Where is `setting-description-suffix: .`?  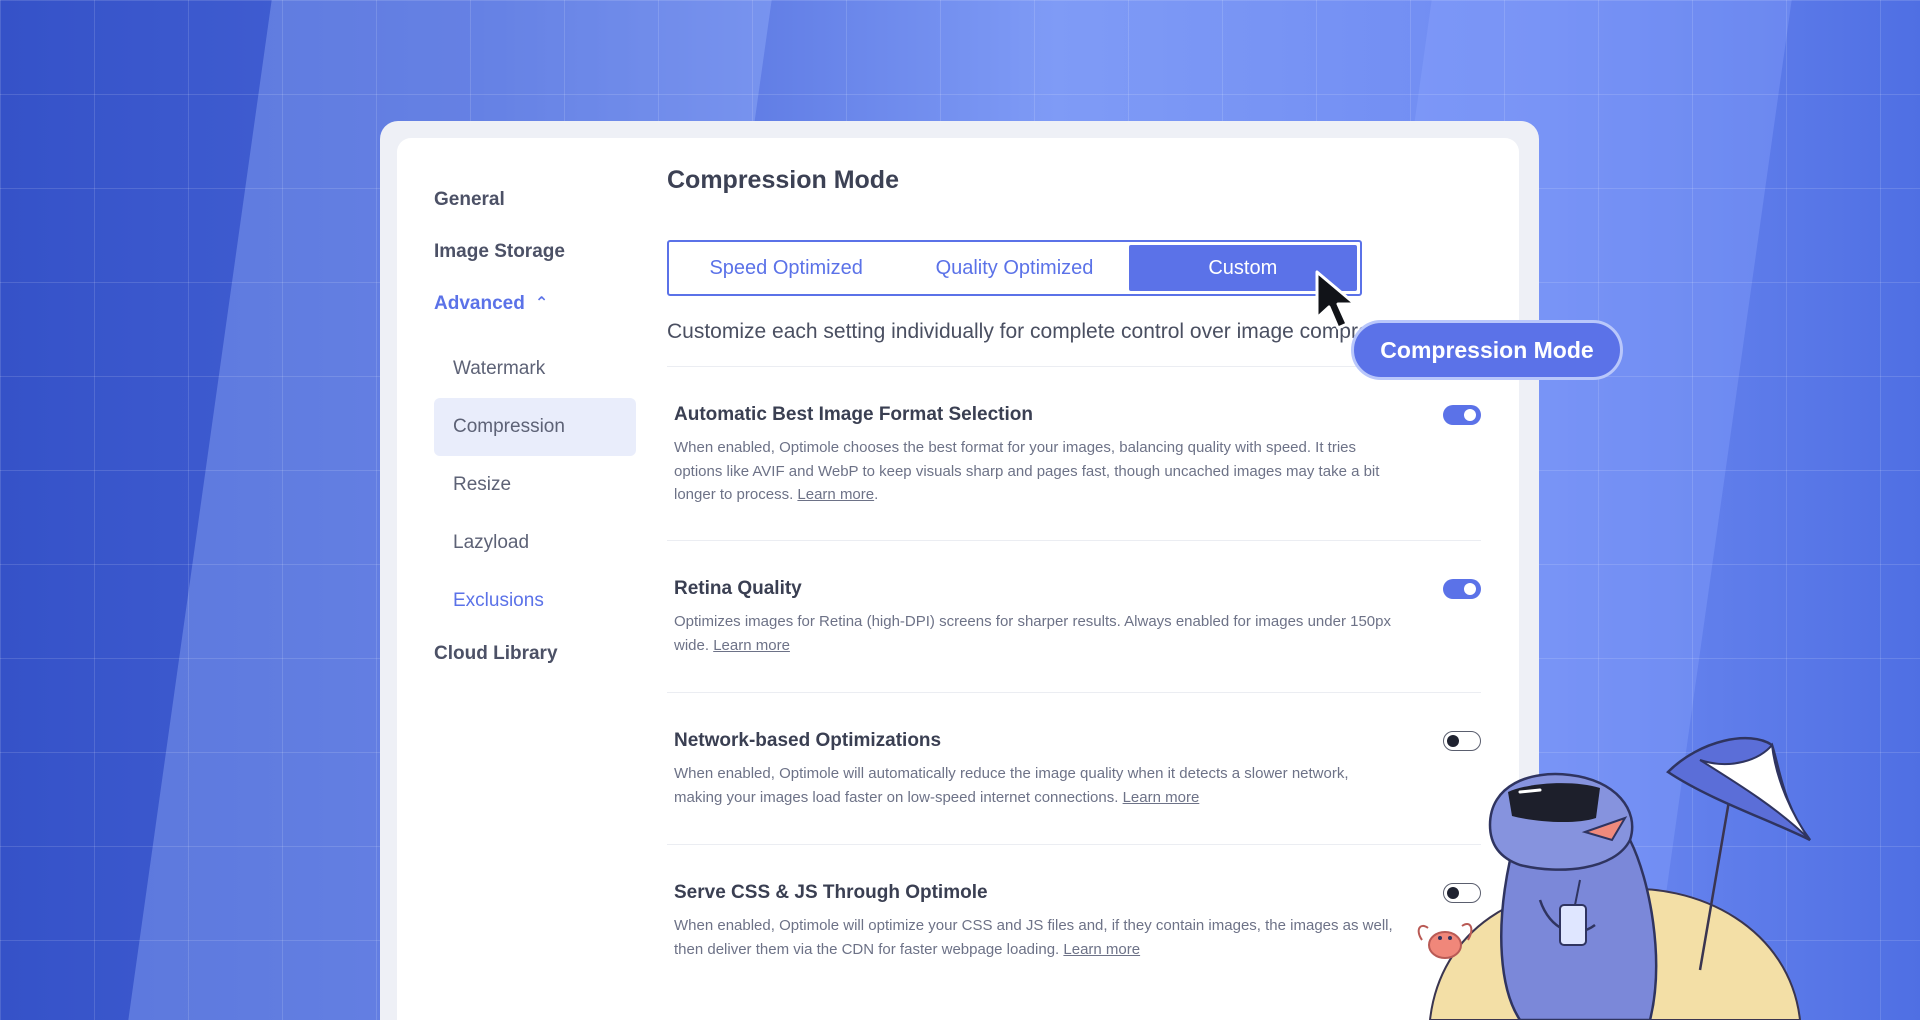
setting-description-suffix: . is located at coordinates (876, 494).